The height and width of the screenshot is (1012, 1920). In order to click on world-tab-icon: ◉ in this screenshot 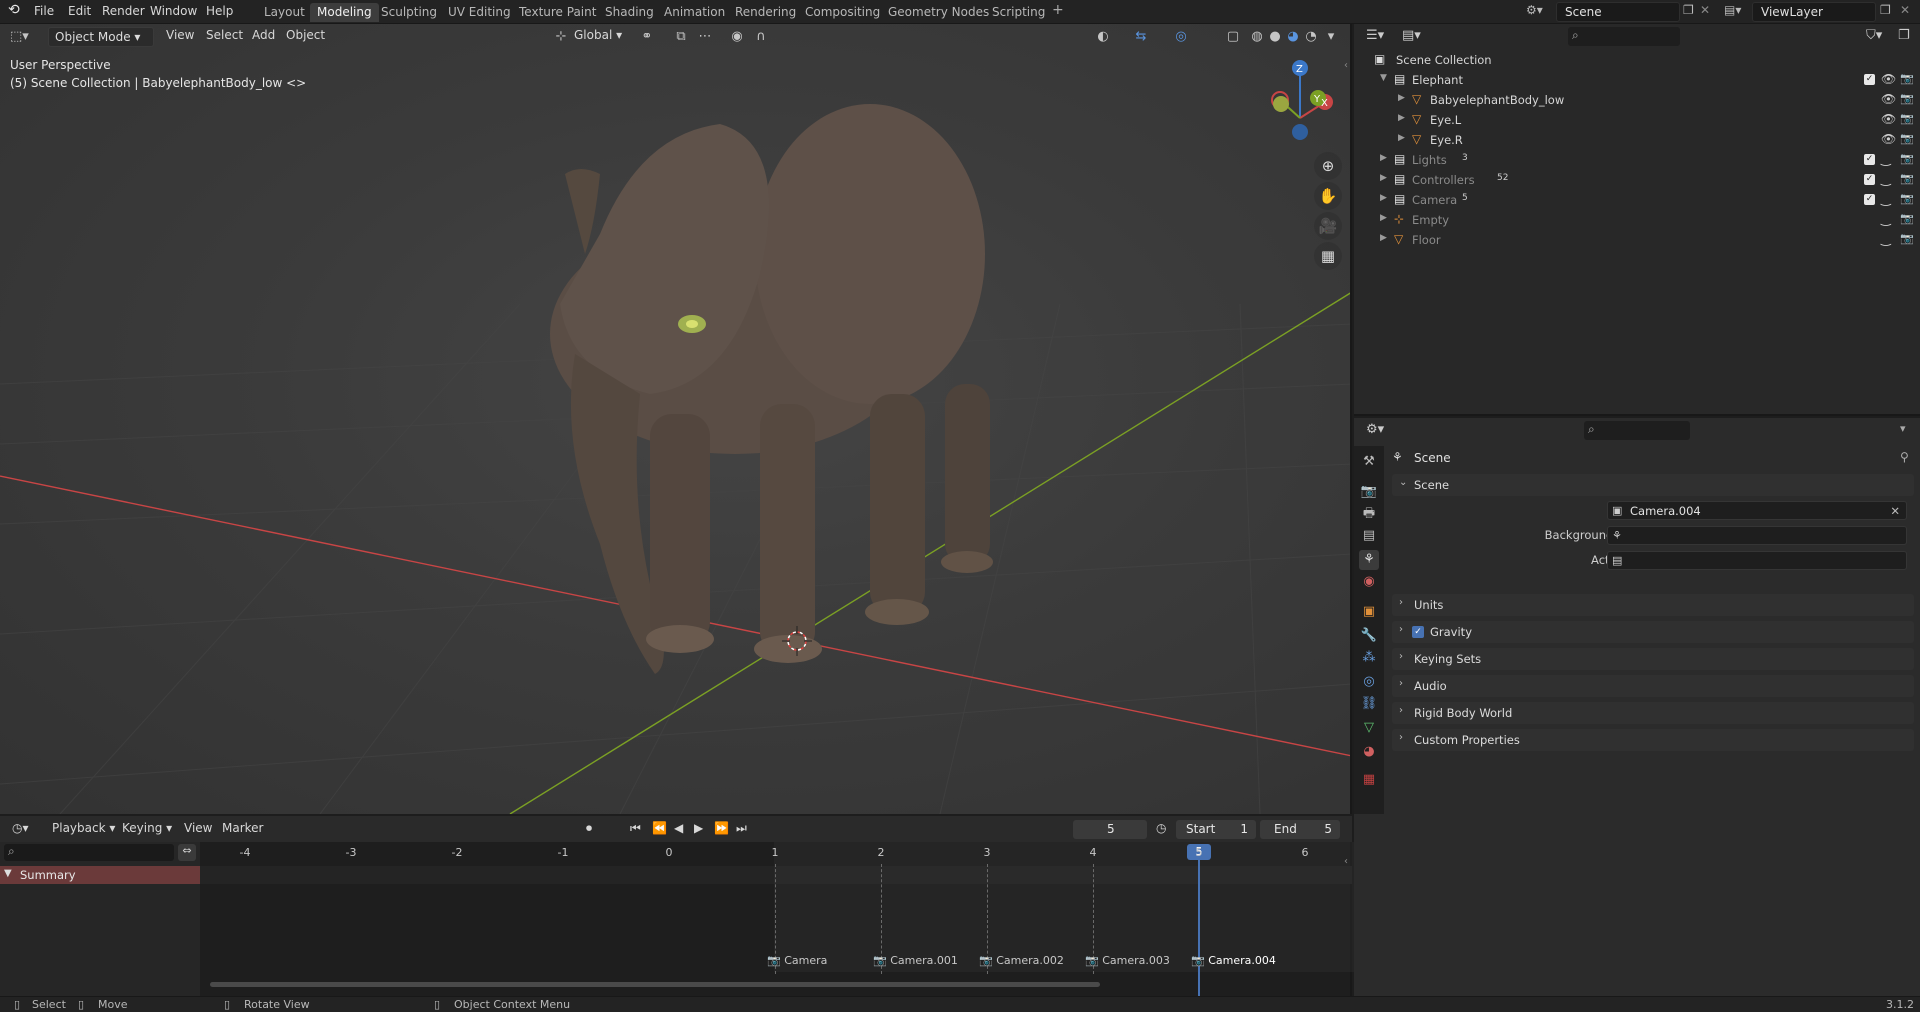, I will do `click(1369, 582)`.